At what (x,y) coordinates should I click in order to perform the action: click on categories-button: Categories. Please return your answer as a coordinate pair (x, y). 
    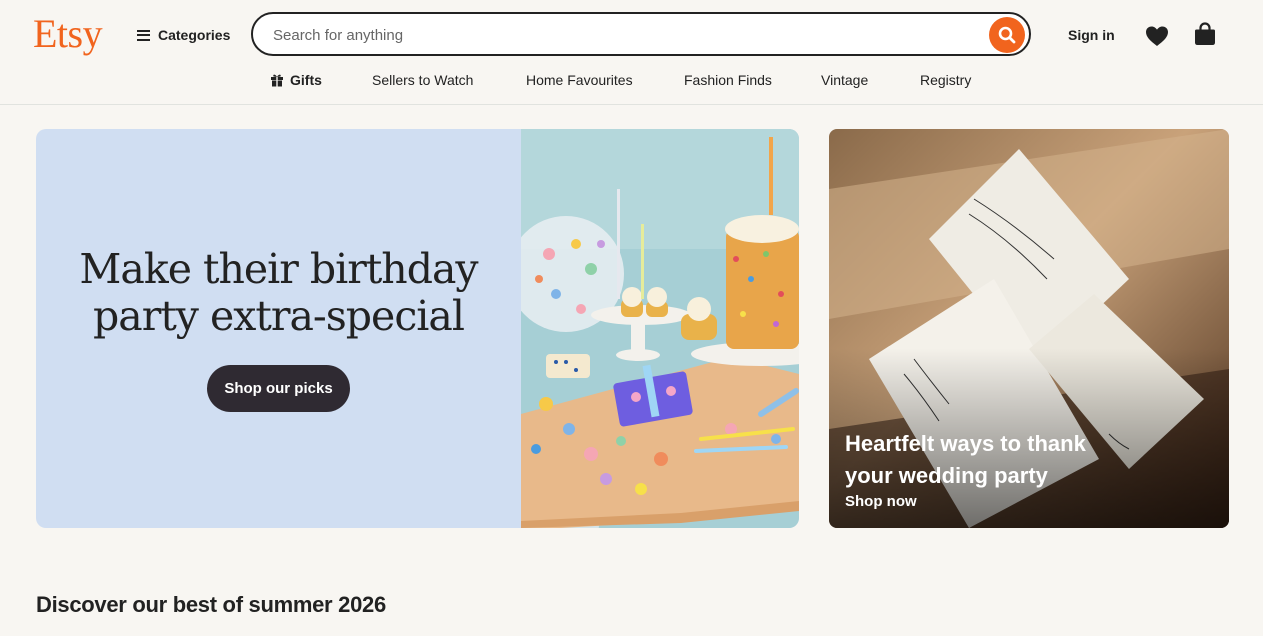
    Looking at the image, I should click on (183, 35).